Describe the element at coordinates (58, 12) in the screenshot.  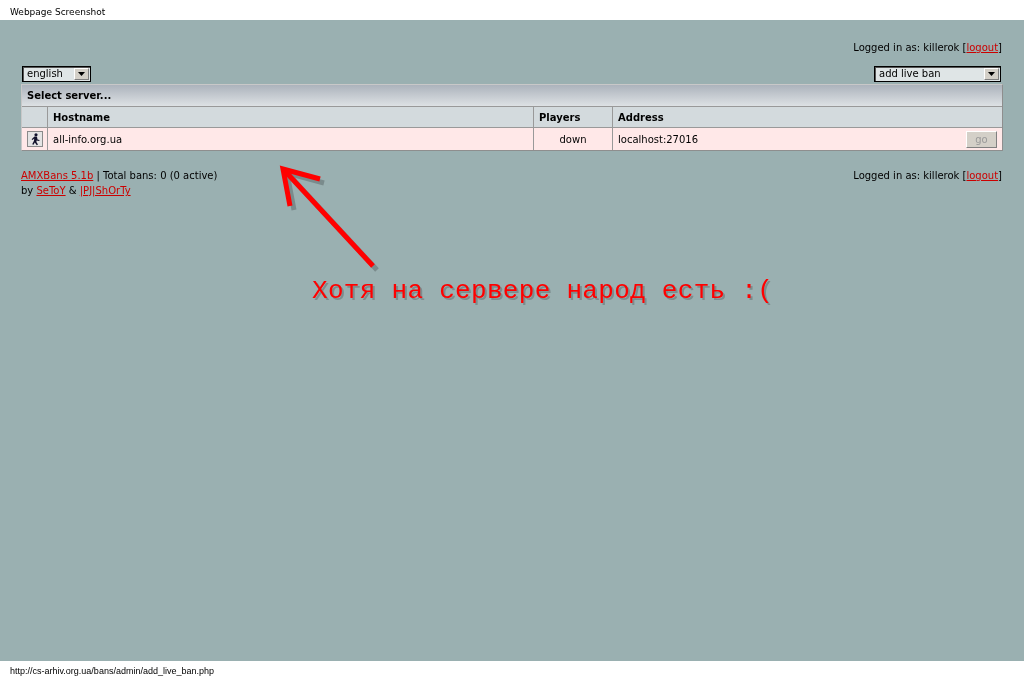
I see `capture-title: Webpage Screenshot` at that location.